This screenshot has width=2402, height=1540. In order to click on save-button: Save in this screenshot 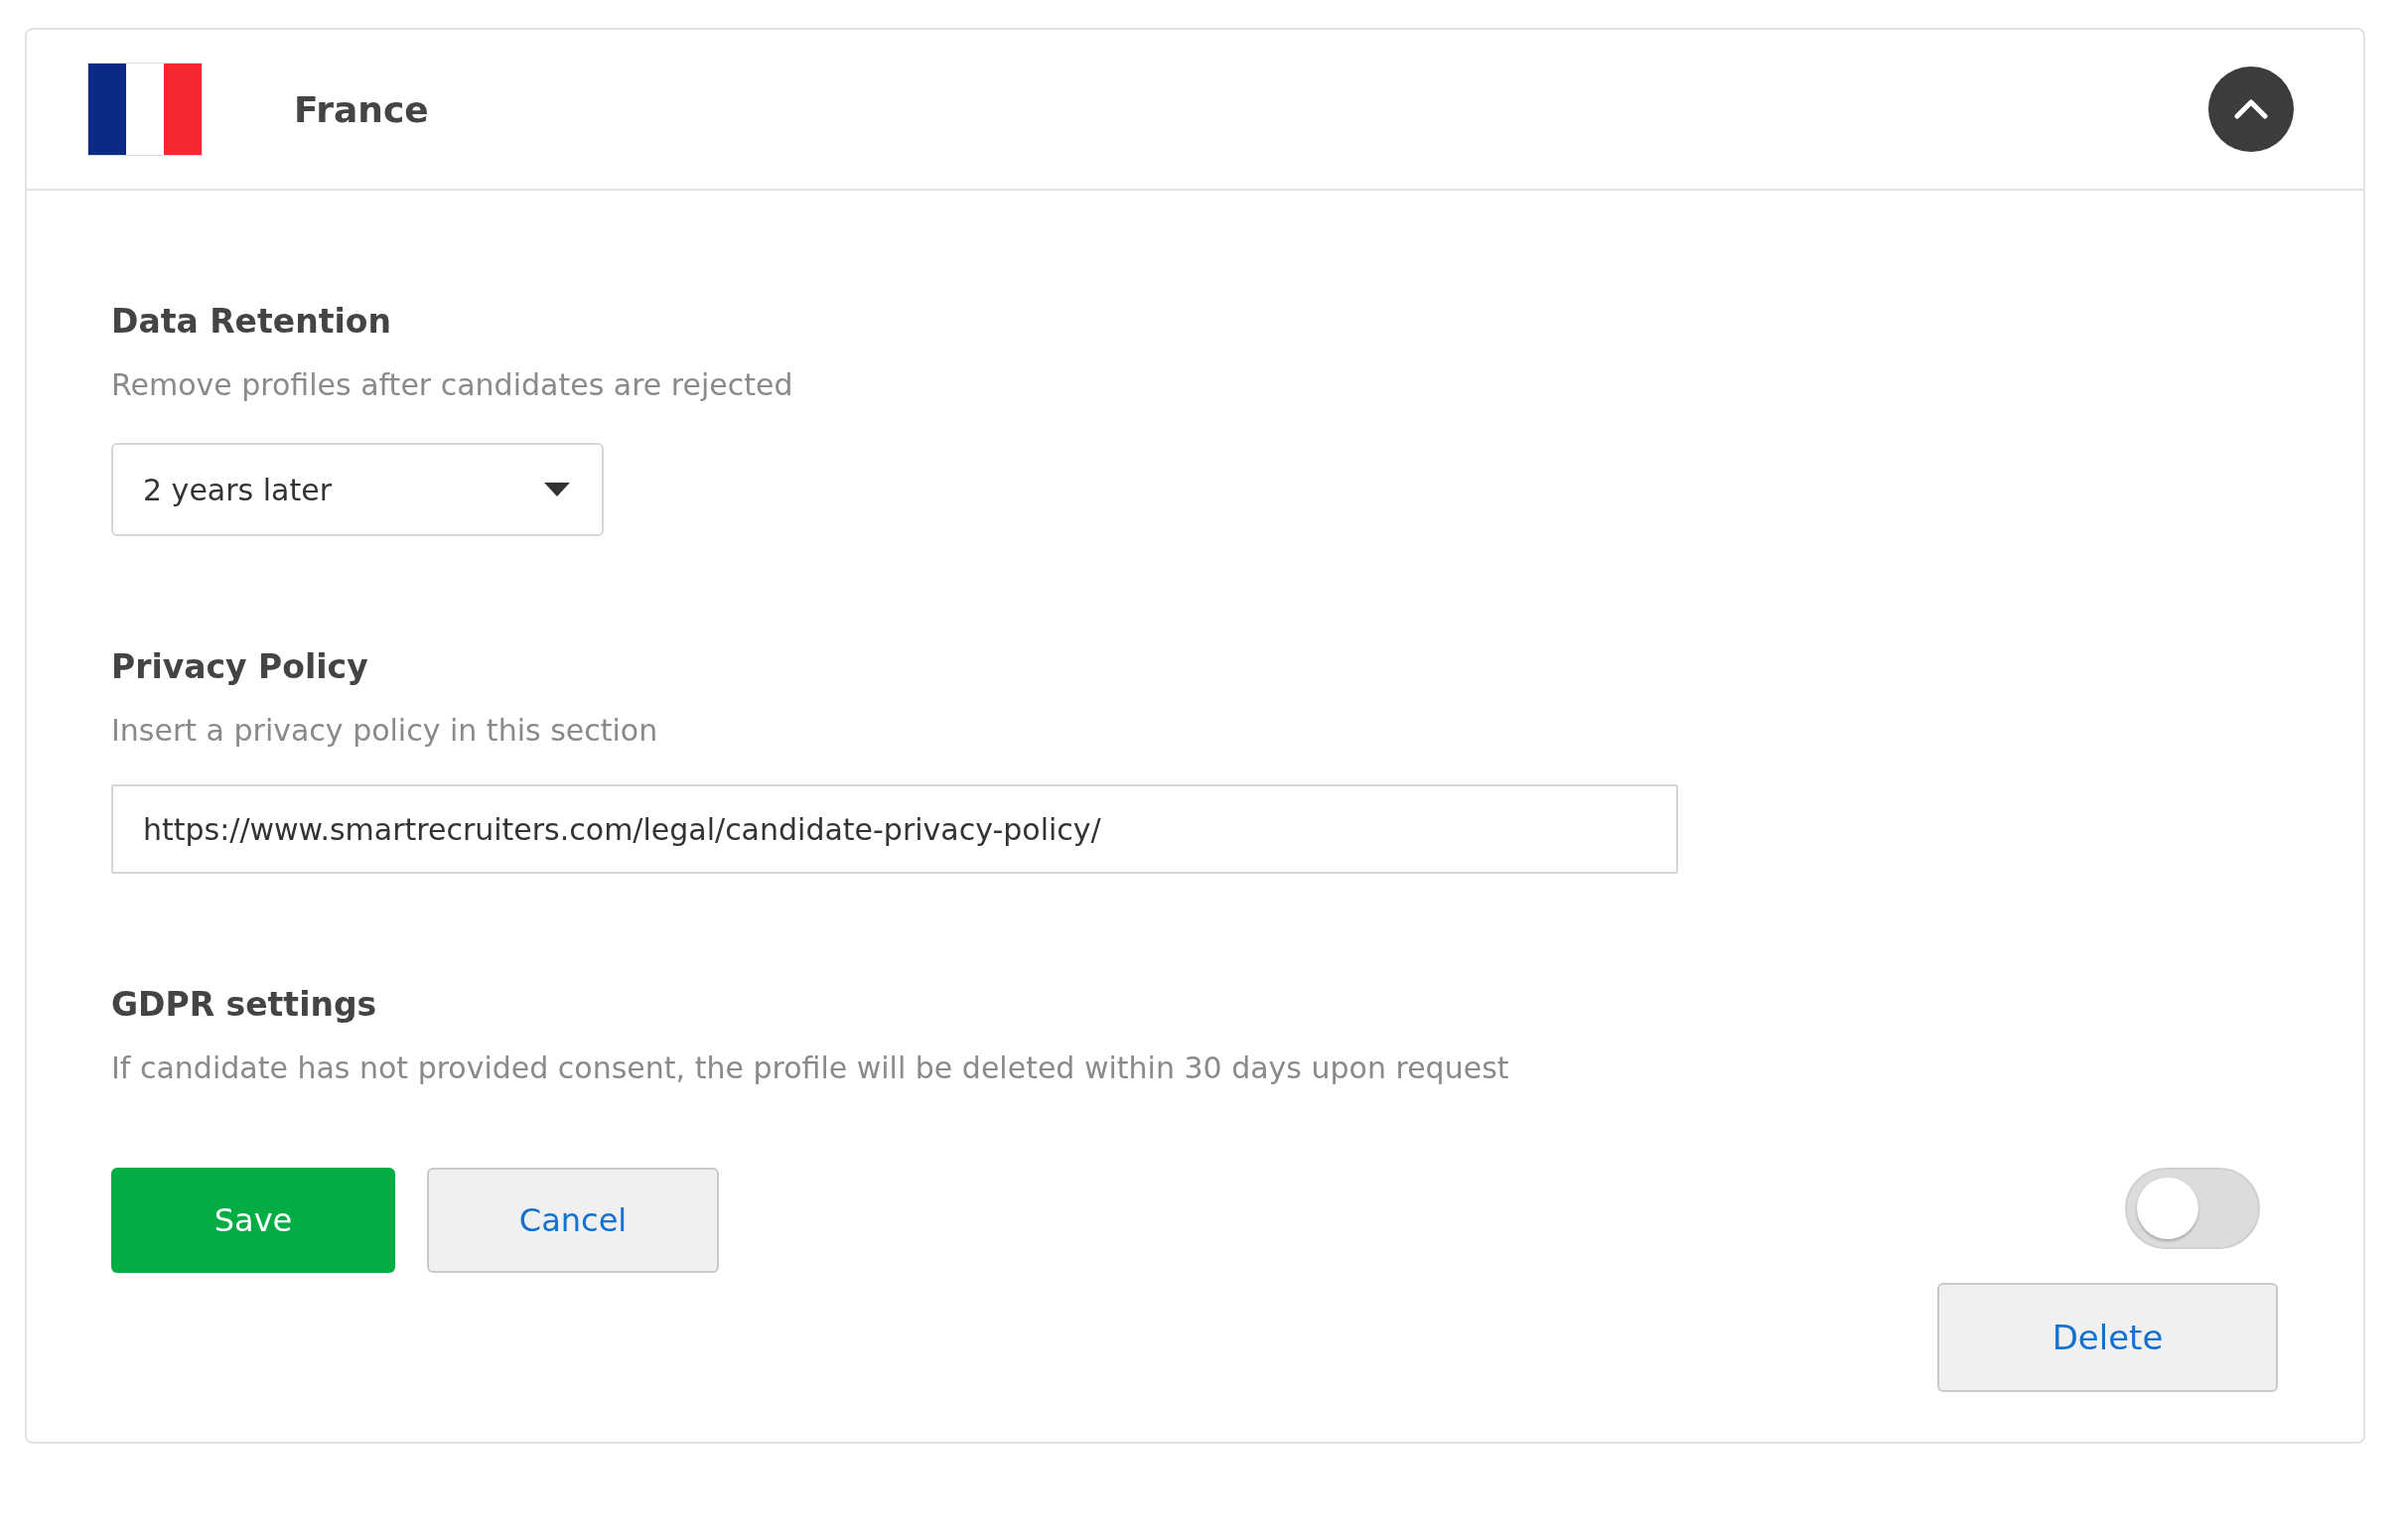, I will do `click(253, 1220)`.